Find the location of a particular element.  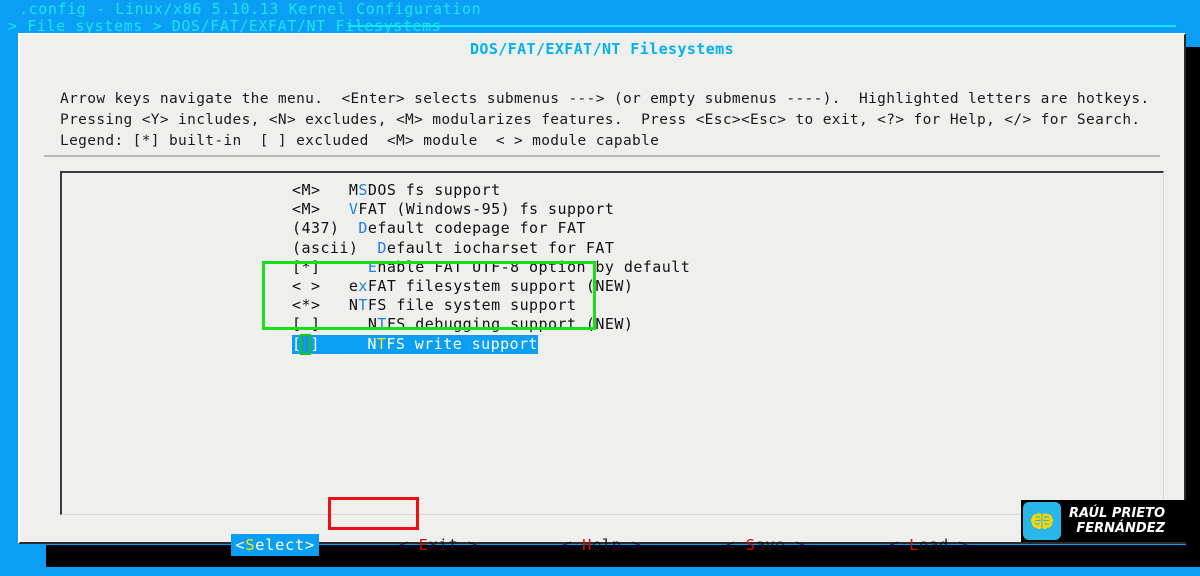

button-label: oad > is located at coordinates (944, 545).